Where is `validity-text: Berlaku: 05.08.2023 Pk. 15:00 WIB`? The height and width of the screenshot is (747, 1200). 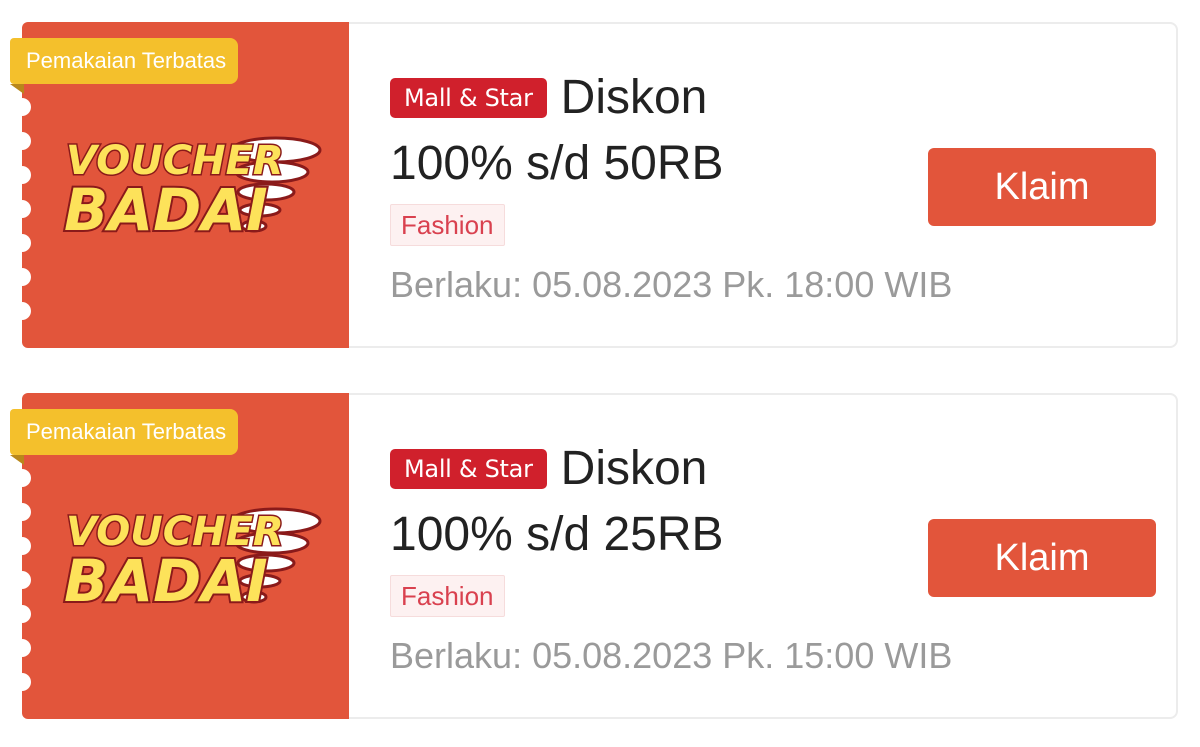
validity-text: Berlaku: 05.08.2023 Pk. 15:00 WIB is located at coordinates (671, 655).